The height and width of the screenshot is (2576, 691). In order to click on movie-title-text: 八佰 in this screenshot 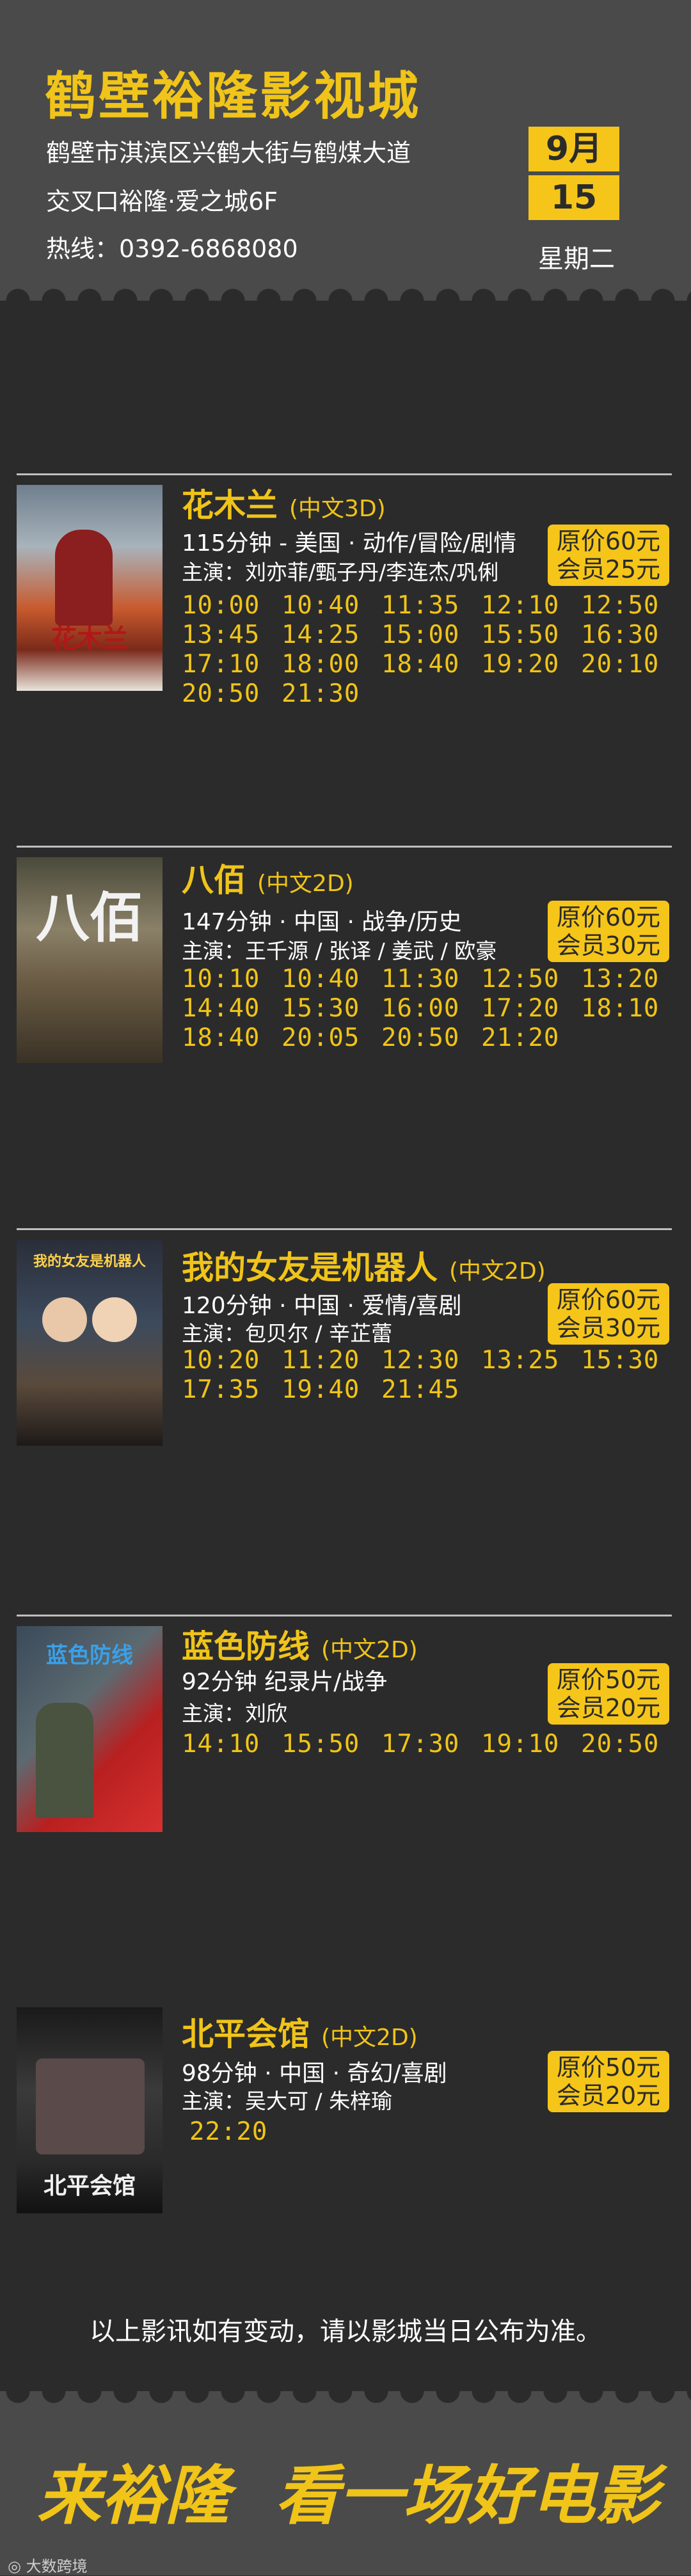, I will do `click(214, 880)`.